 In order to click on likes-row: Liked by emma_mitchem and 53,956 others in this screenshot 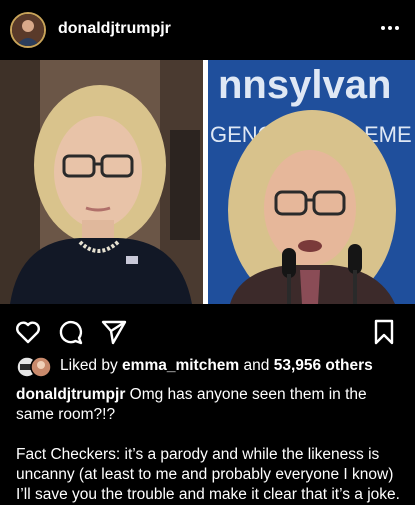, I will do `click(211, 367)`.